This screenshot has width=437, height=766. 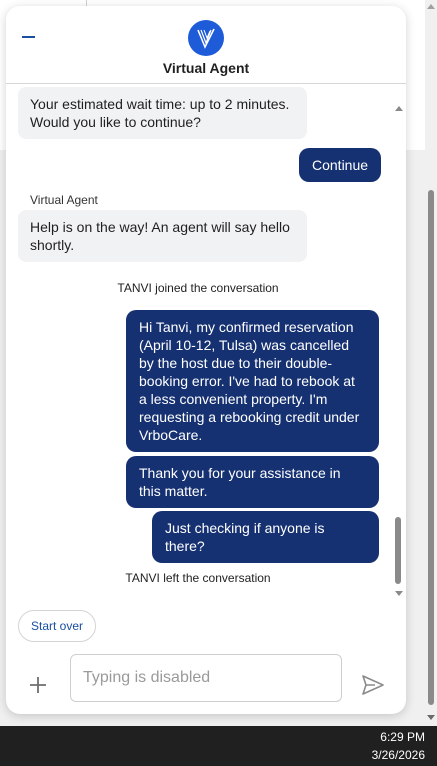 I want to click on scroll-down-arrow-icon, so click(x=431, y=717).